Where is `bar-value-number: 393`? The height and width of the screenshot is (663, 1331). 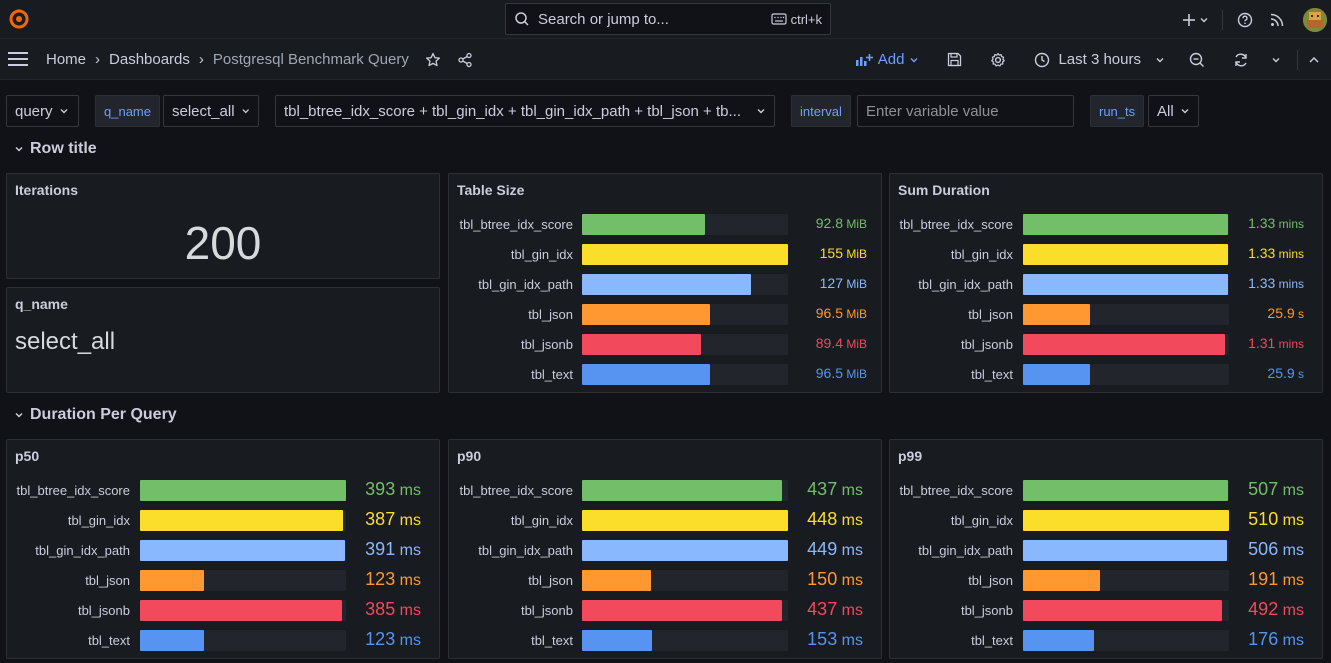
bar-value-number: 393 is located at coordinates (380, 489).